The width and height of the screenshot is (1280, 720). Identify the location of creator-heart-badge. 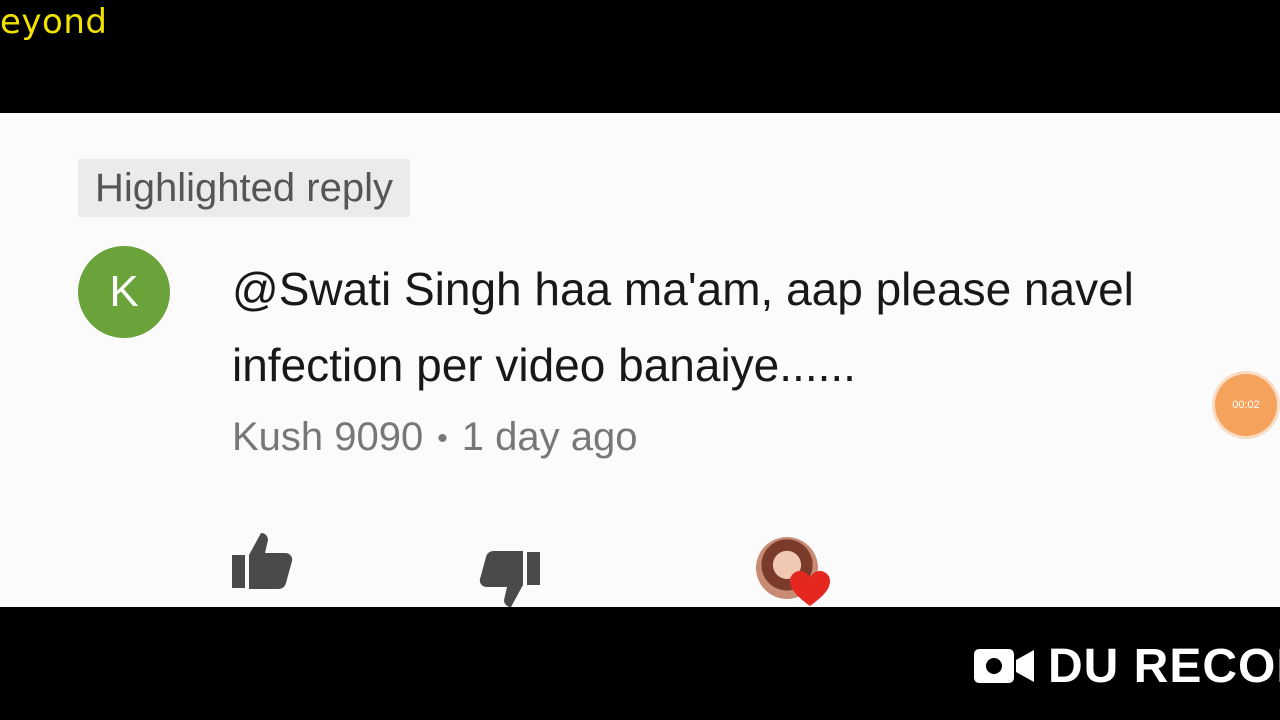
(796, 572).